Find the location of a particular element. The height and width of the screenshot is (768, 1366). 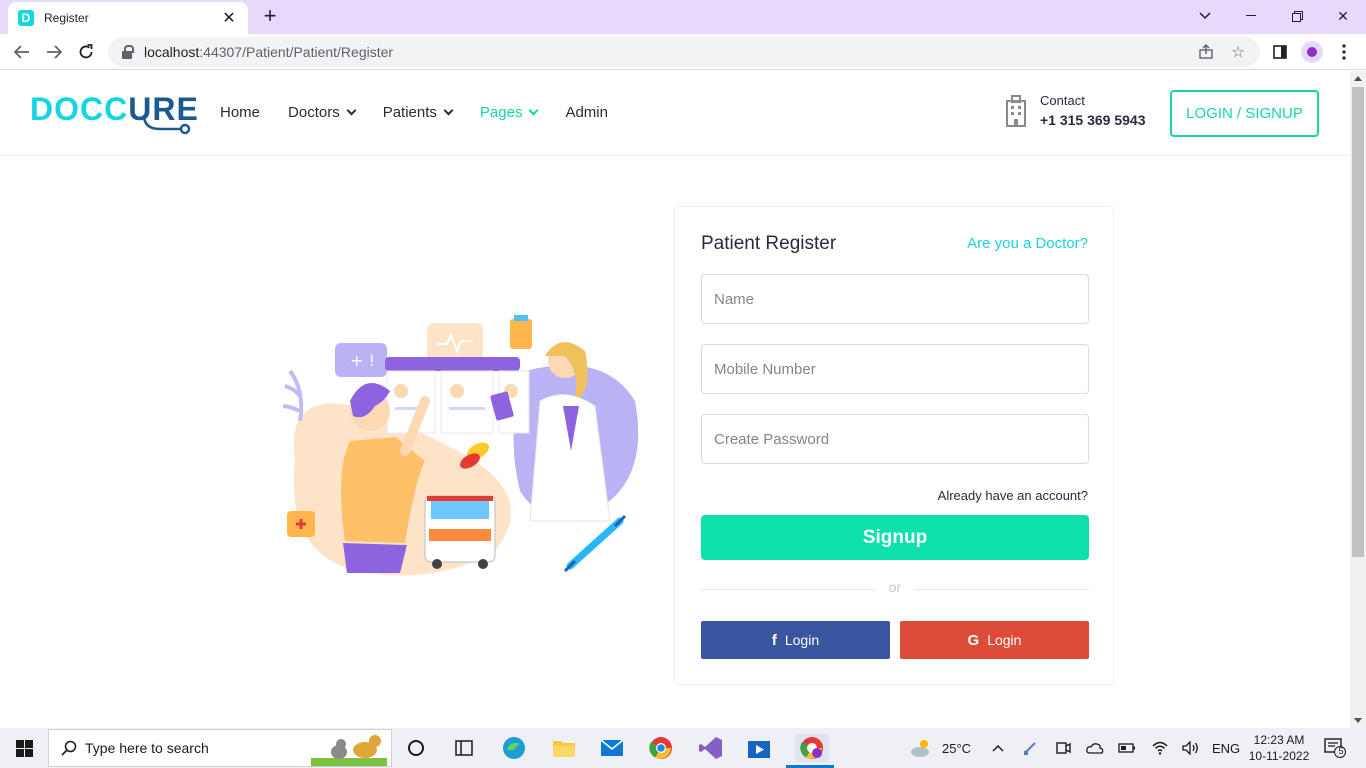

weather-widget: 25°C is located at coordinates (940, 748).